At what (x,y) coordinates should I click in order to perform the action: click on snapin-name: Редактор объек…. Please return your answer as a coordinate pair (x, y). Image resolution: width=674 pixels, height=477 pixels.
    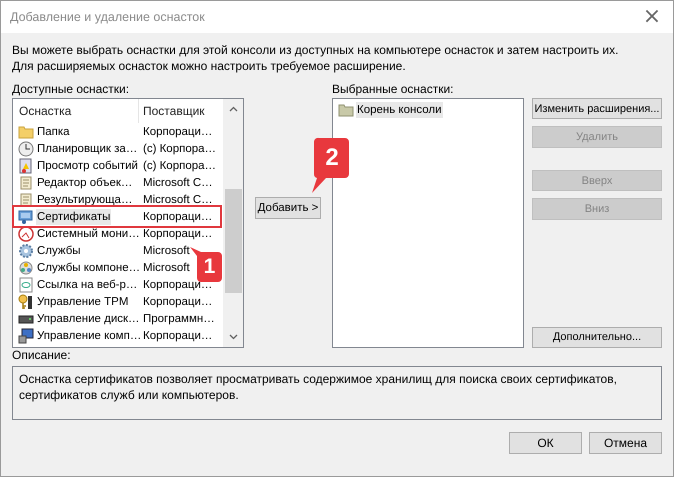
    Looking at the image, I should click on (85, 182).